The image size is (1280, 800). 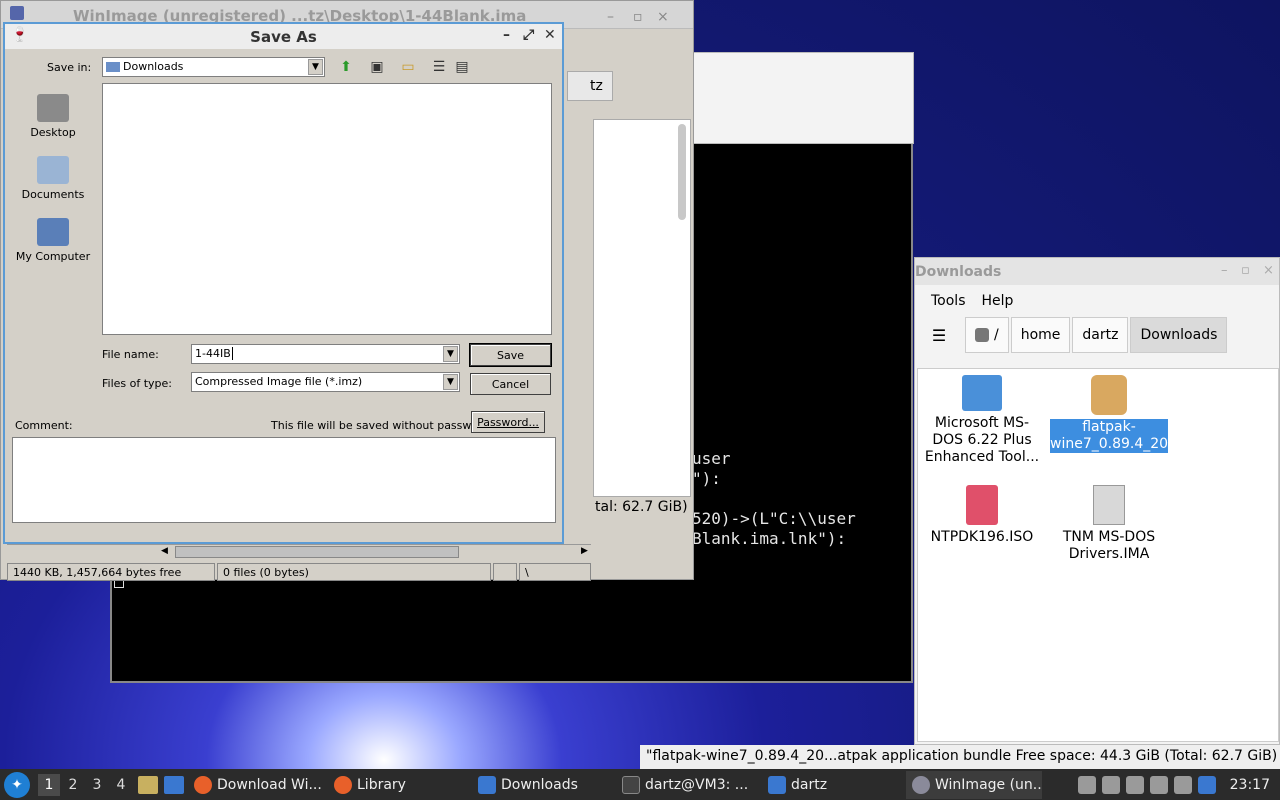 I want to click on new-folder-icon: ▭, so click(x=408, y=67).